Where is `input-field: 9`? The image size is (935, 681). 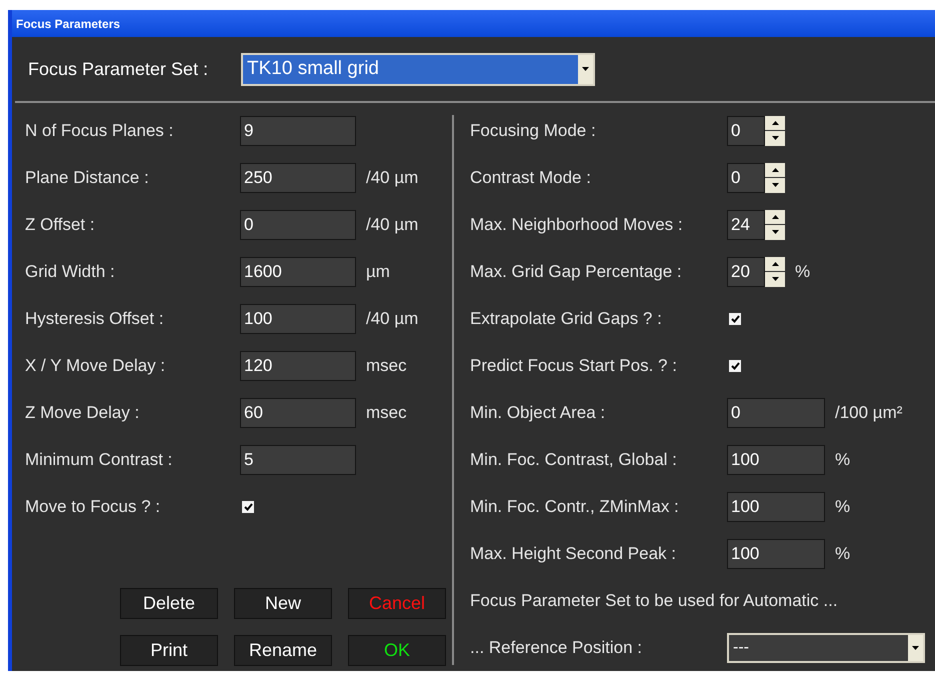
input-field: 9 is located at coordinates (298, 131).